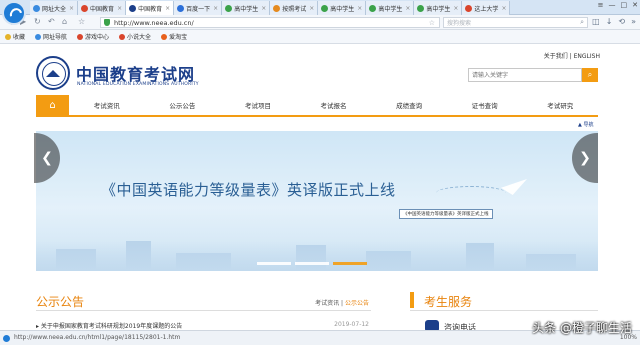  I want to click on bookmark-label: 游戏中心, so click(97, 37).